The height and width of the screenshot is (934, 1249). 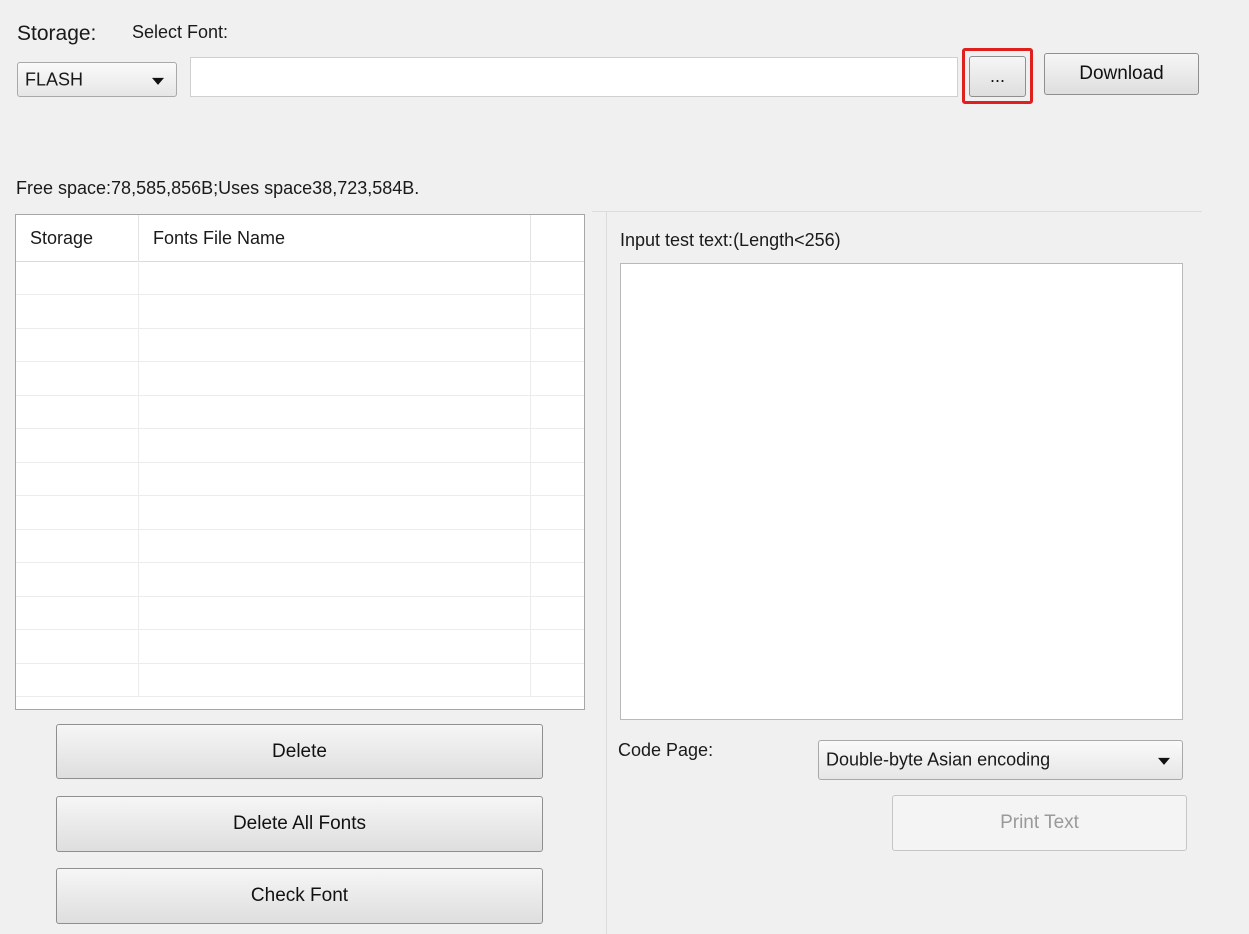 I want to click on code-page-dropdown: Double-byte Asian encoding, so click(x=1000, y=760).